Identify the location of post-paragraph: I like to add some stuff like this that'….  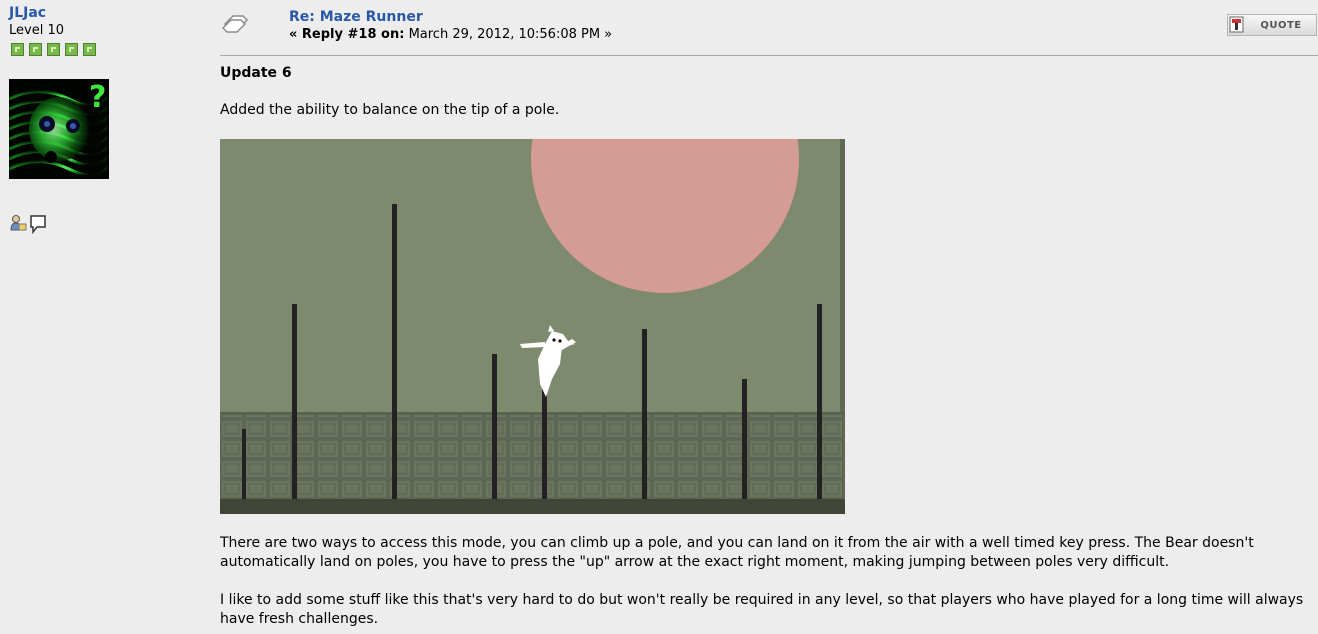
(762, 609).